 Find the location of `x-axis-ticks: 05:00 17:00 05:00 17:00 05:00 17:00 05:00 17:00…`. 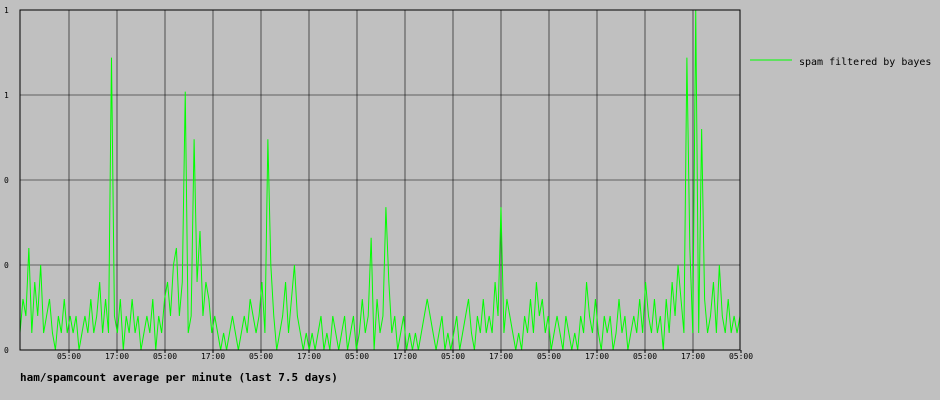

x-axis-ticks: 05:00 17:00 05:00 17:00 05:00 17:00 05:00 17:00… is located at coordinates (405, 355).